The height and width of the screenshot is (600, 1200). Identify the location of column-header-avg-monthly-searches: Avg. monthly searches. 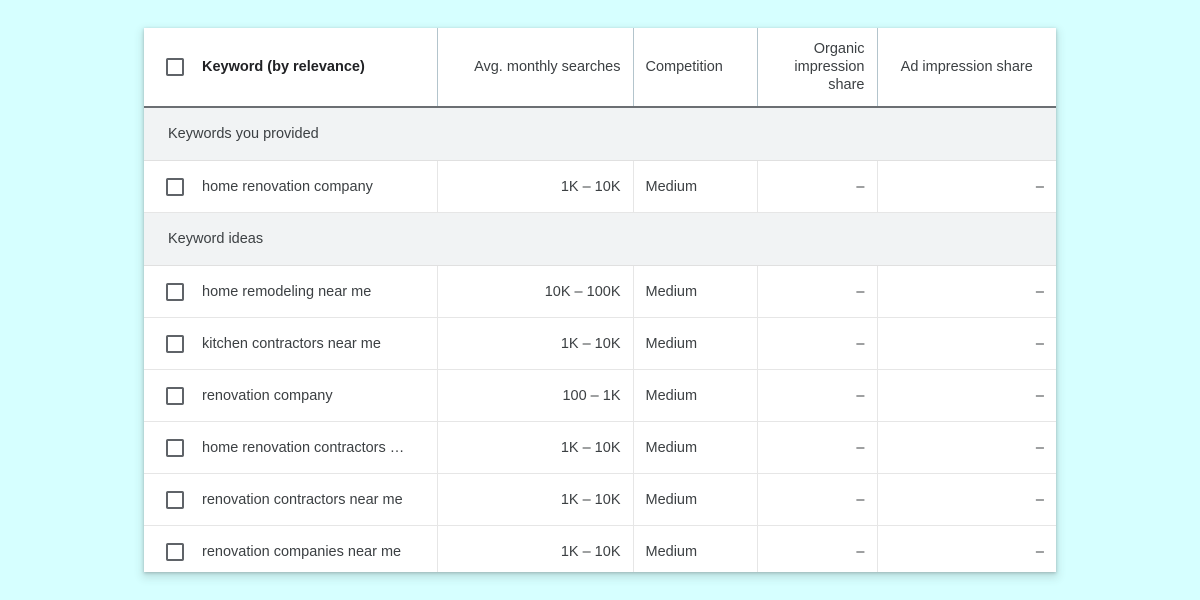
(535, 68).